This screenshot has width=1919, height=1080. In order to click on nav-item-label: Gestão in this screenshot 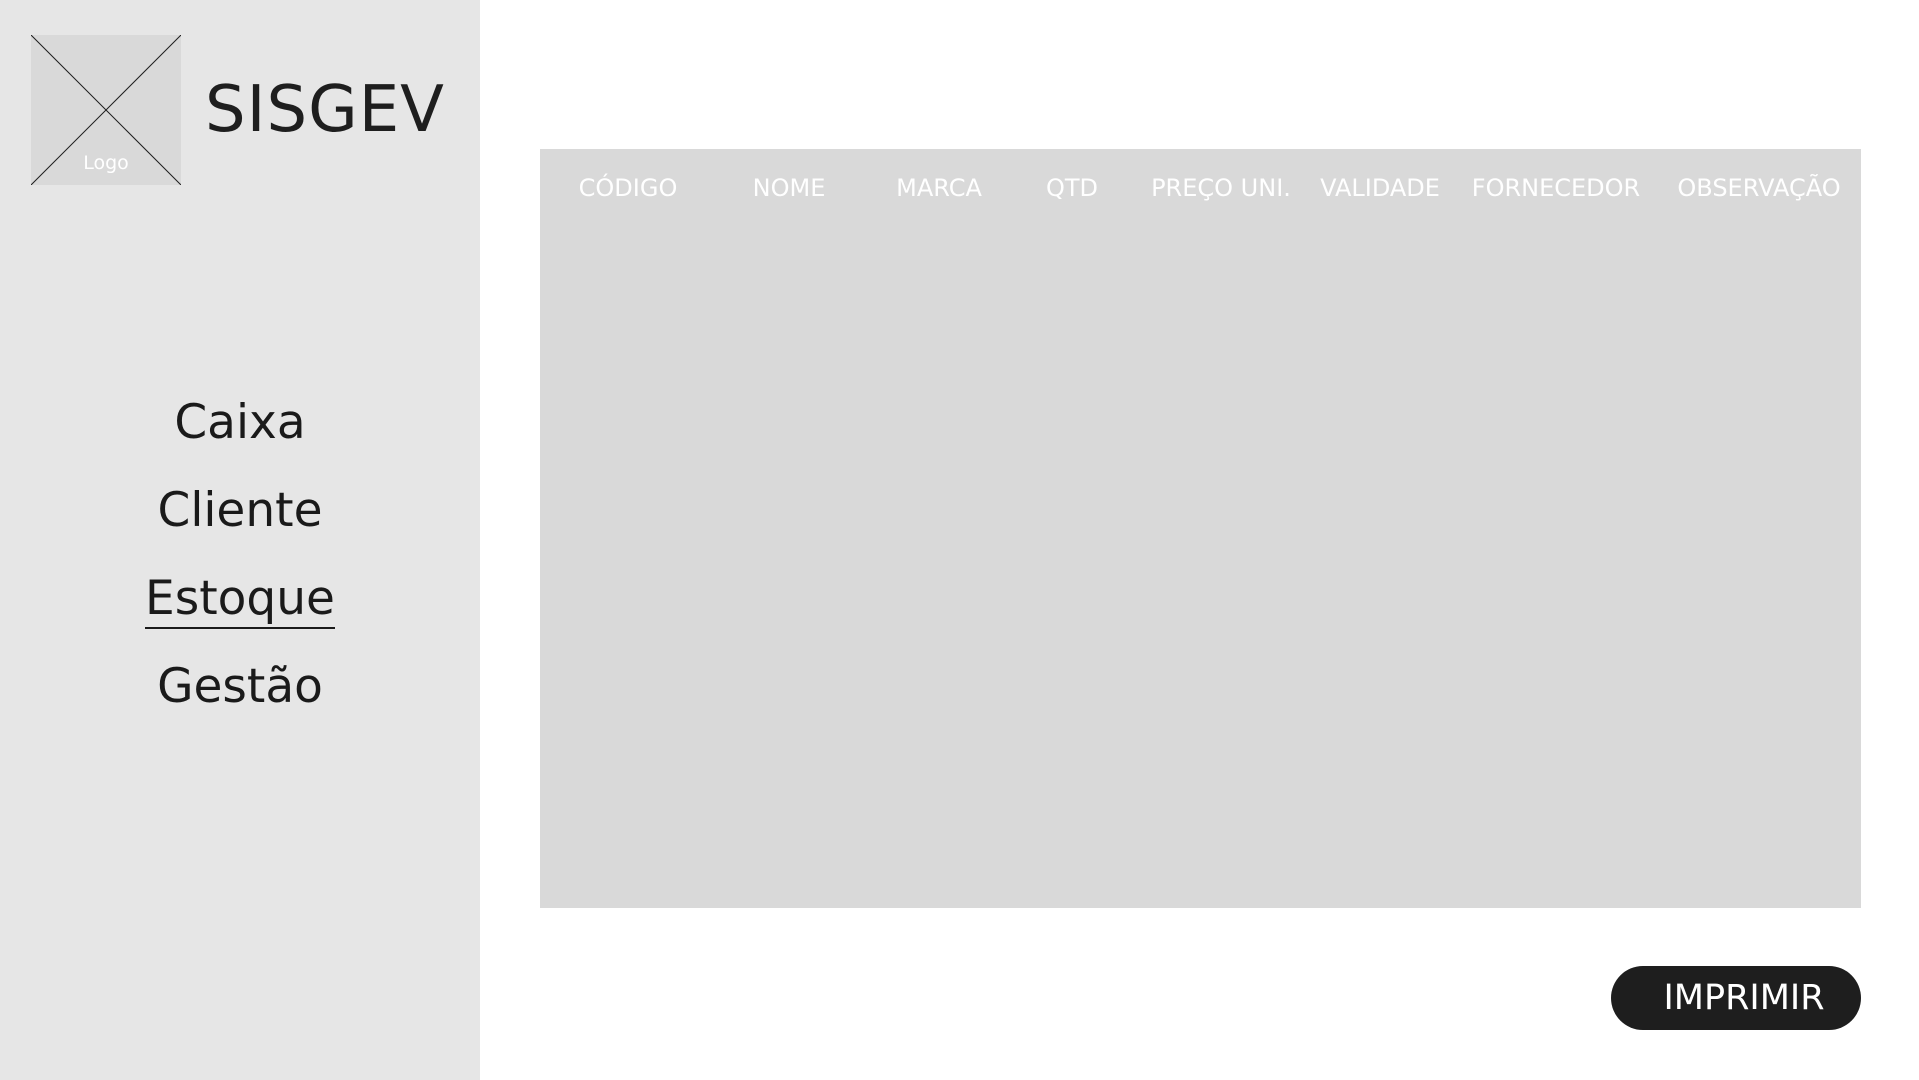, I will do `click(240, 686)`.